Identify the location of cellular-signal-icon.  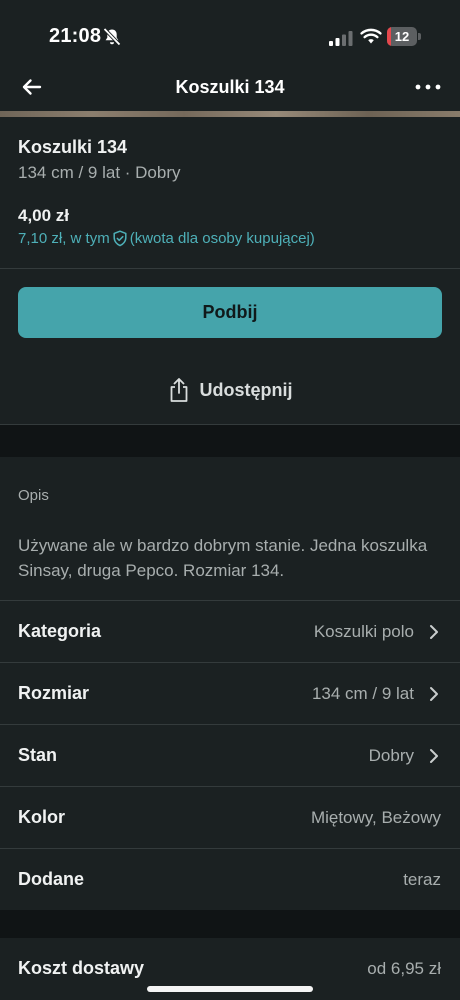
(341, 38).